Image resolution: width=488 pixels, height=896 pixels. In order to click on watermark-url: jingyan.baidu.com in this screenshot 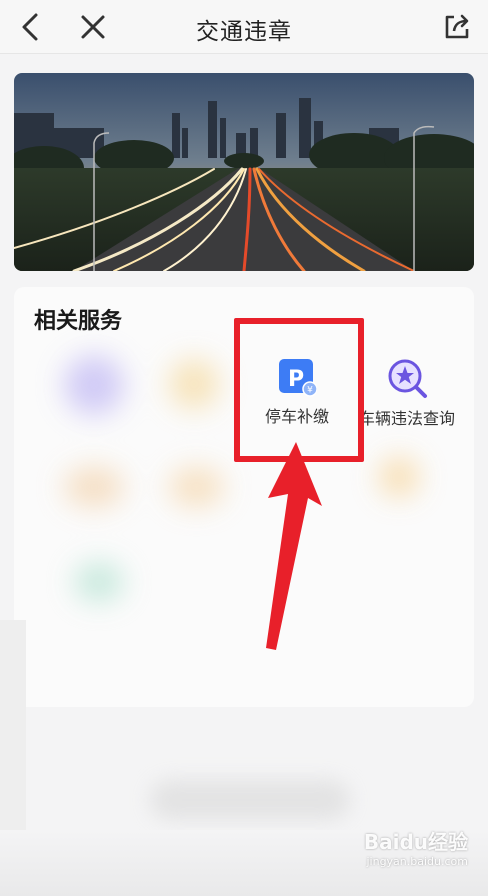, I will do `click(417, 861)`.